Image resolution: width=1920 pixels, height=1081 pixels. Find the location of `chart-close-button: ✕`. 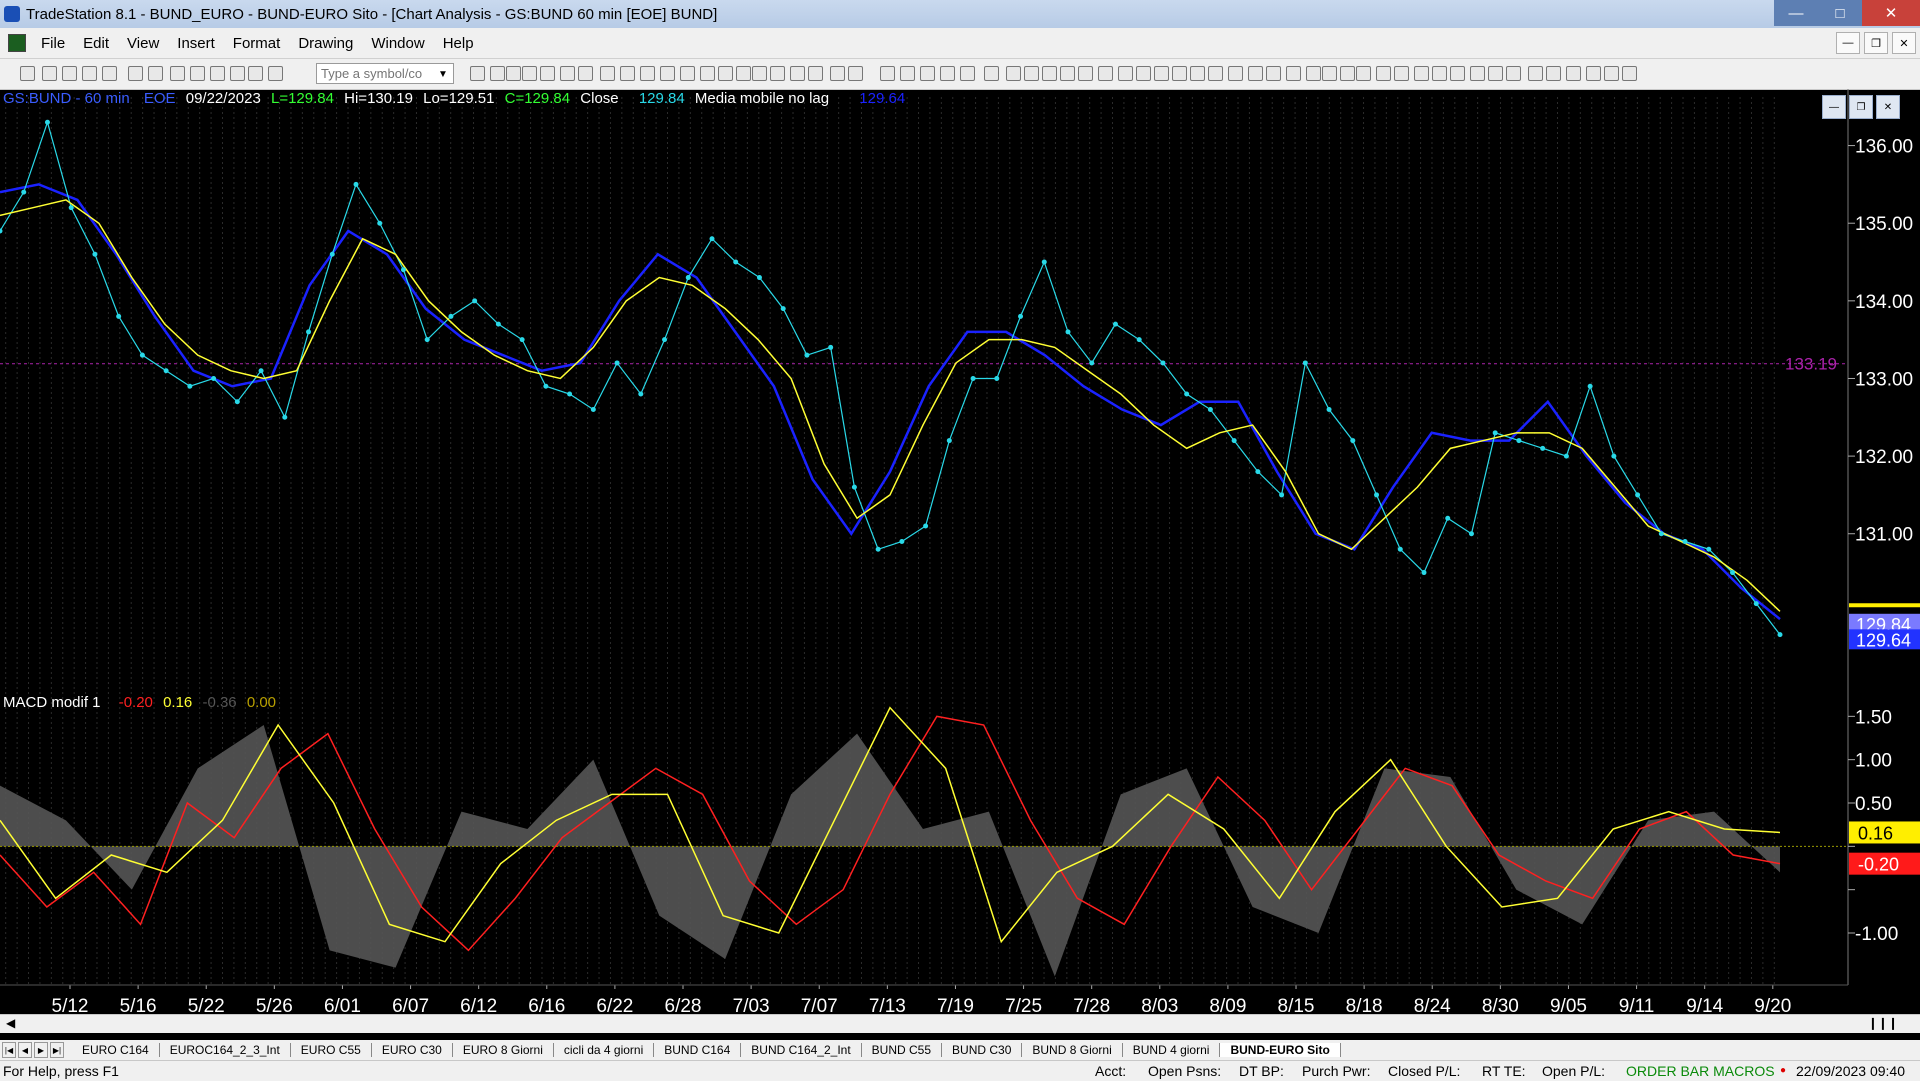

chart-close-button: ✕ is located at coordinates (1888, 107).